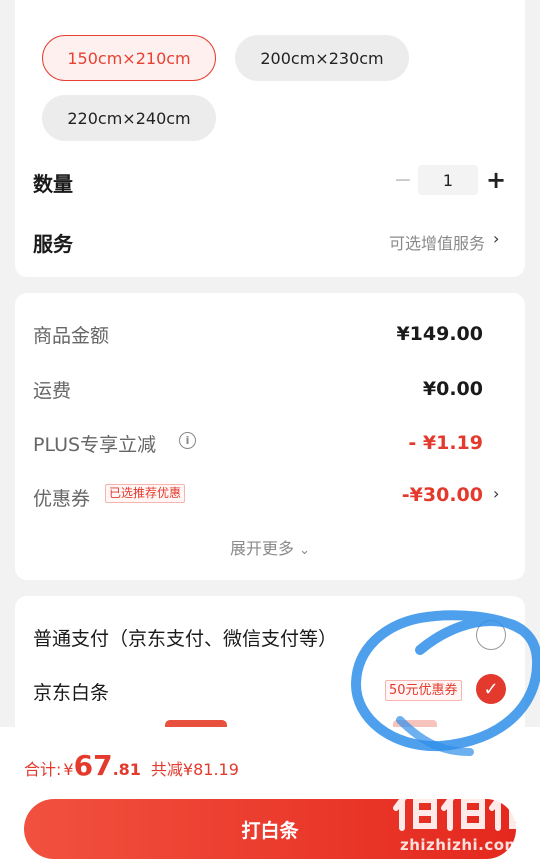 This screenshot has width=540, height=865. Describe the element at coordinates (304, 550) in the screenshot. I see `chevron-down-icon: ⌄` at that location.